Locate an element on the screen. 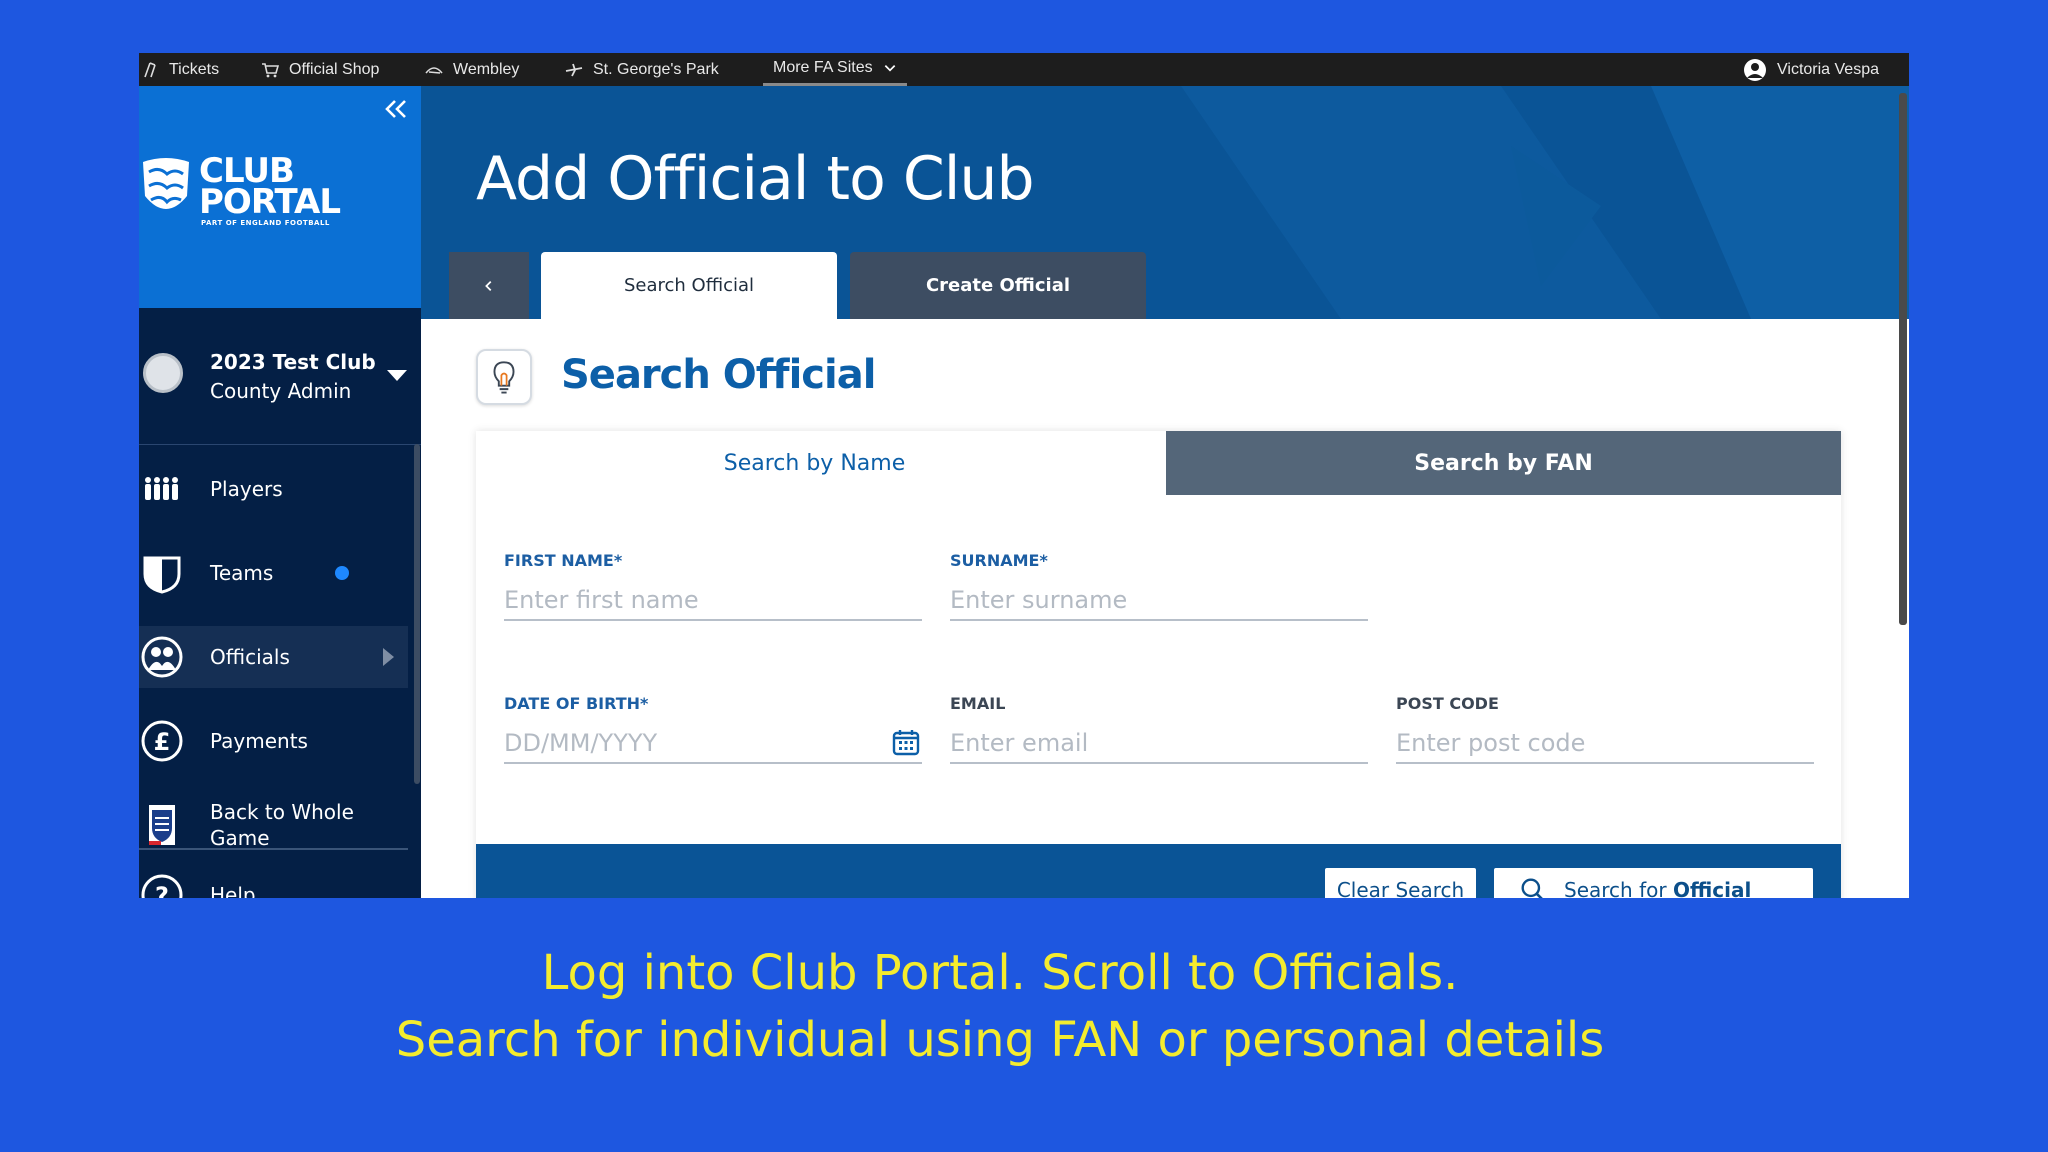 This screenshot has width=2048, height=1152. sidebar-item-label: Teams is located at coordinates (242, 573).